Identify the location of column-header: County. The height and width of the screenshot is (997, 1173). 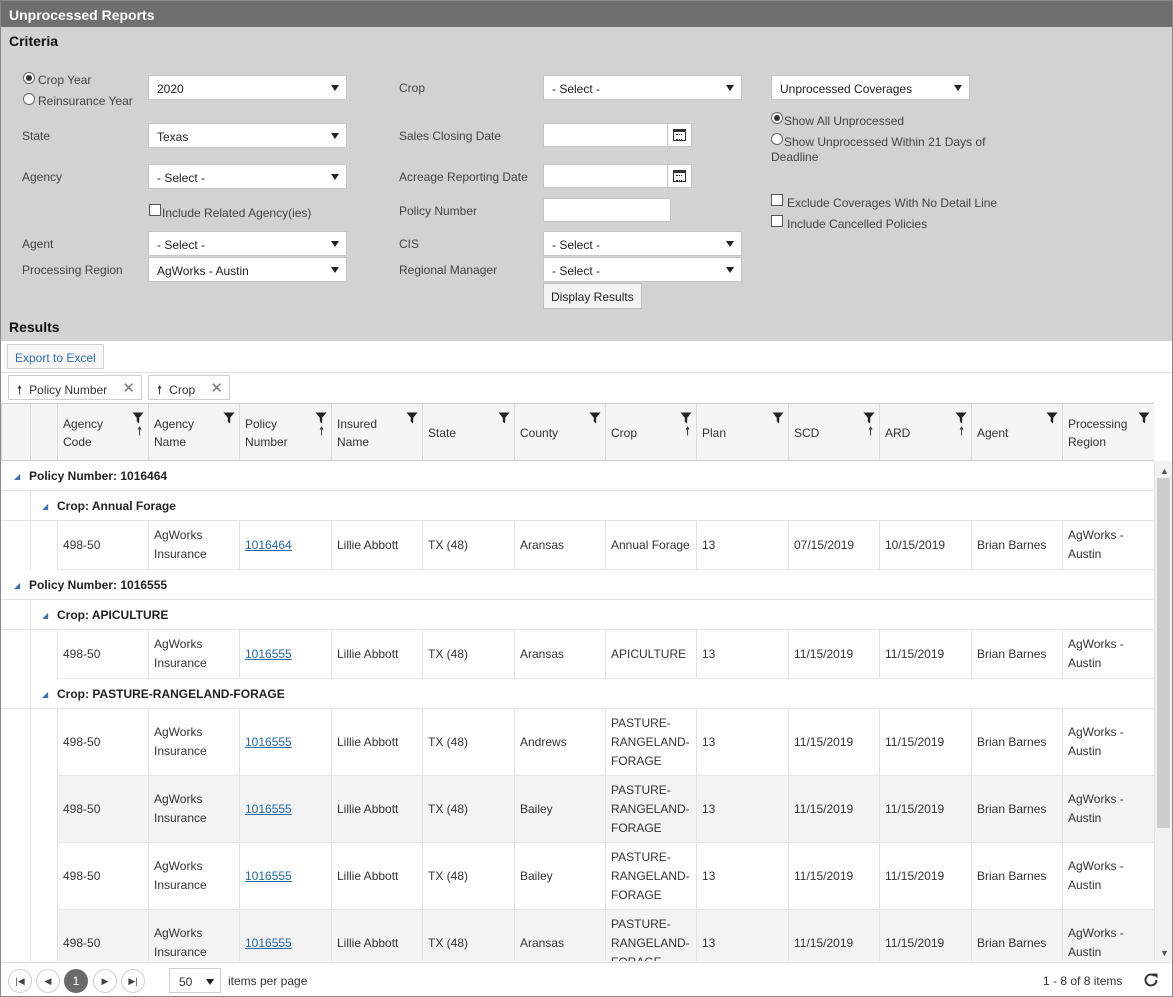
(559, 432).